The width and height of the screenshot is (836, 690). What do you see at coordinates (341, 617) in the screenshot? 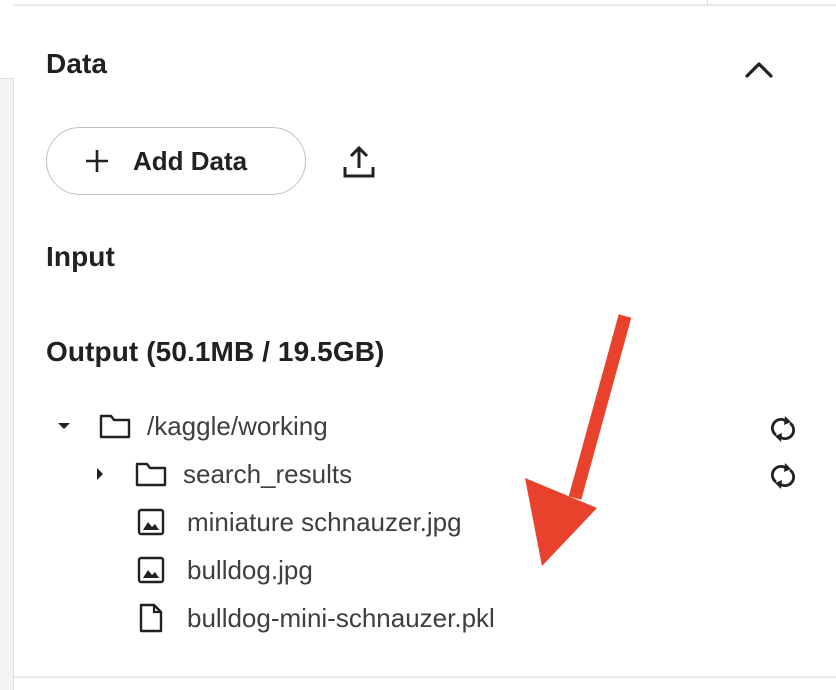
I see `tree-item-label: bulldog-mini-schnauzer.pkl` at bounding box center [341, 617].